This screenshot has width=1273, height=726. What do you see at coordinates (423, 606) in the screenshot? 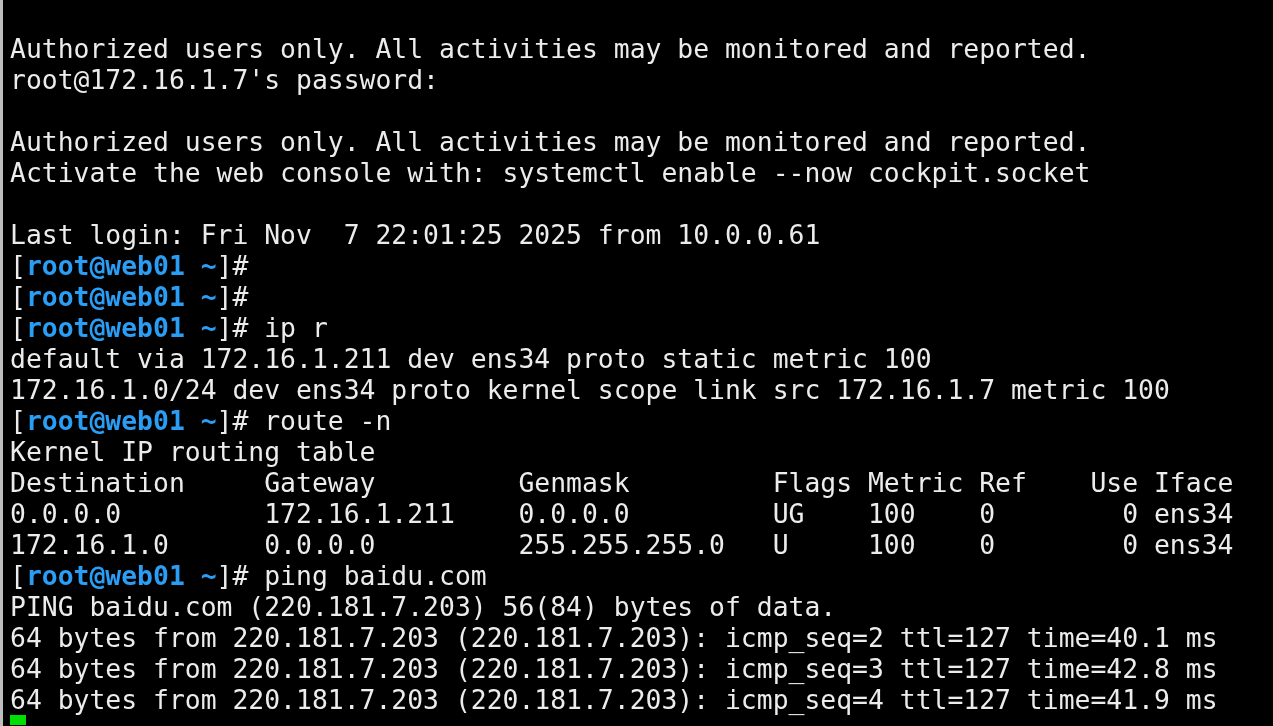
I see `terminal-line: PING baidu.com (220.181.7.203) 56(84) bytes of data.` at bounding box center [423, 606].